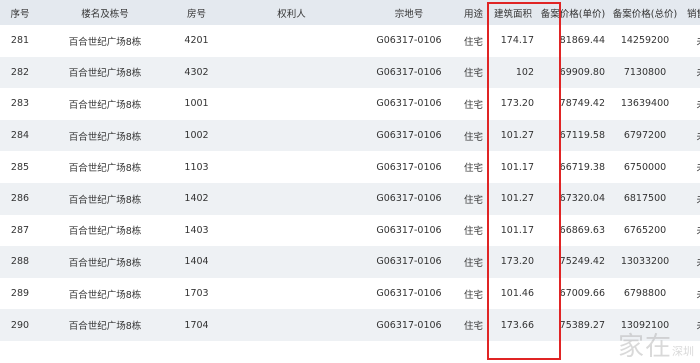 This screenshot has width=700, height=363. Describe the element at coordinates (573, 293) in the screenshot. I see `cell-unit-price: 67009.66` at that location.